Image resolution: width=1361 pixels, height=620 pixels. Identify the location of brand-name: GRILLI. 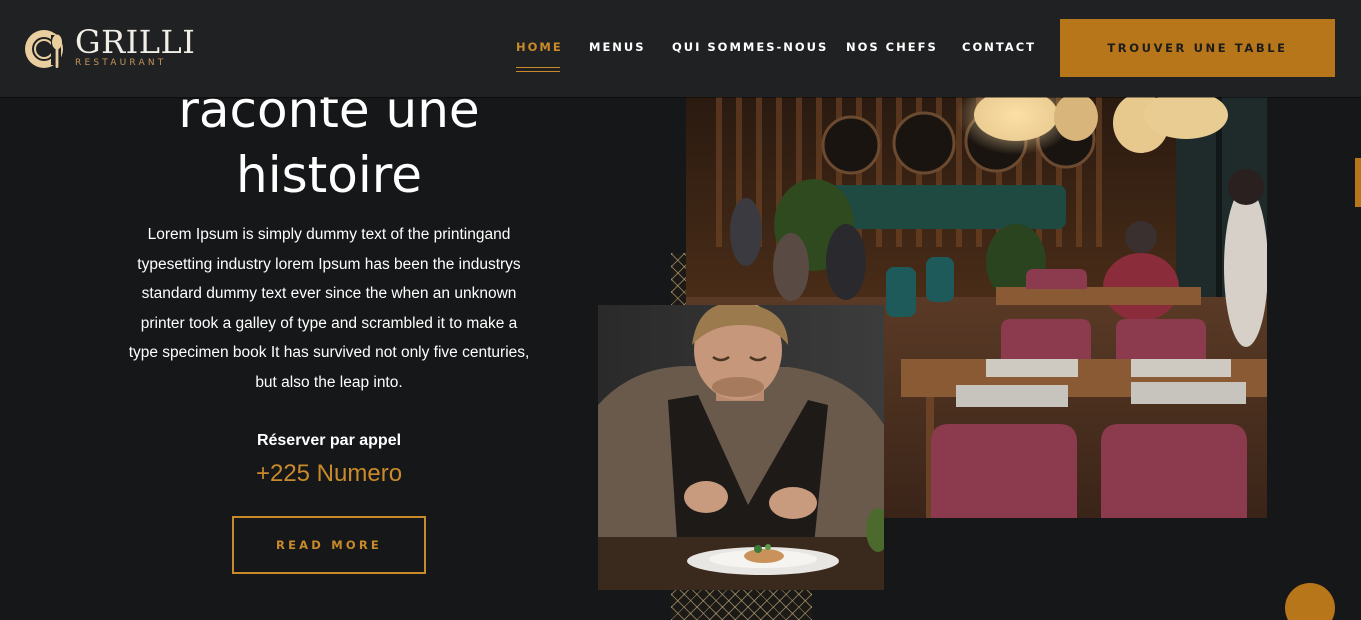
(135, 42).